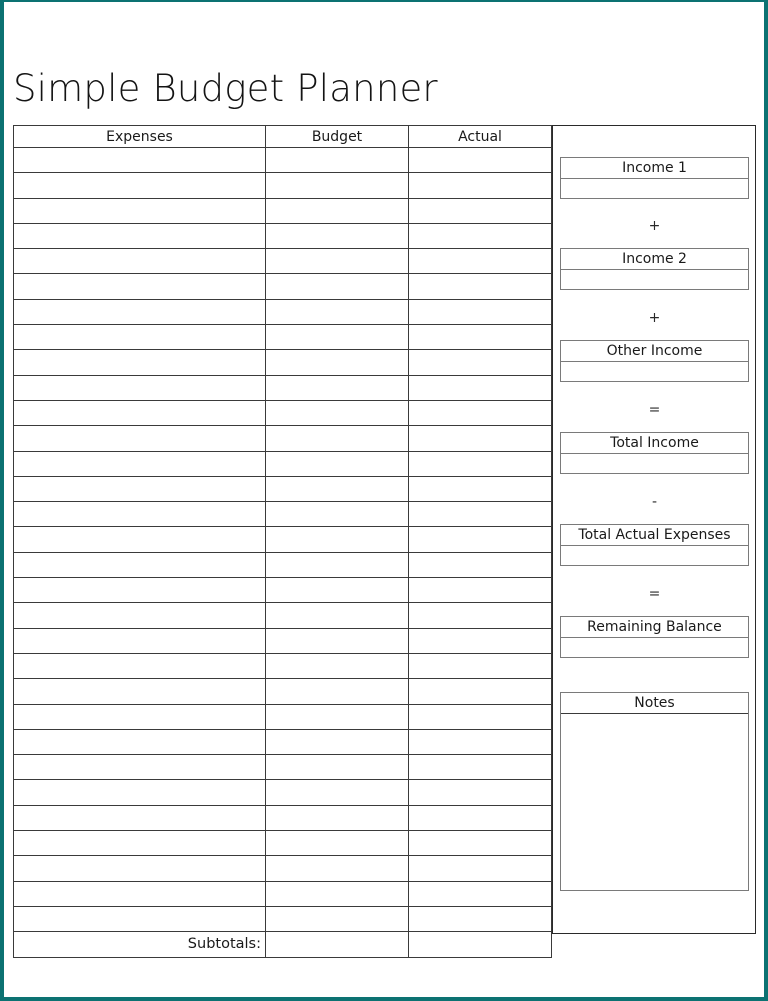  I want to click on notes-input, so click(654, 802).